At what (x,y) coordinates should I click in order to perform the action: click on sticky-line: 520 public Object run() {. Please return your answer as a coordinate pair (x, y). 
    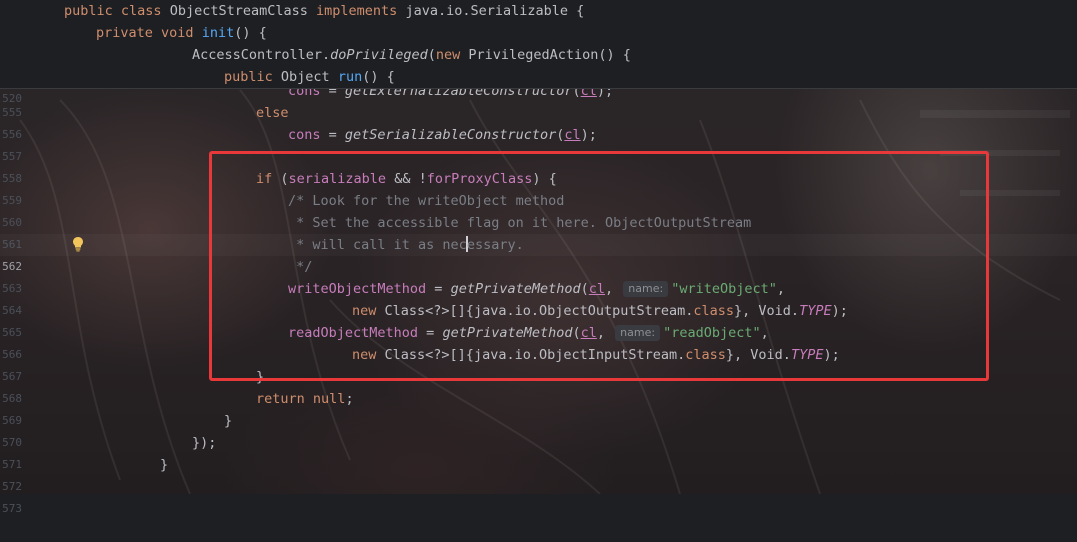
    Looking at the image, I should click on (538, 85).